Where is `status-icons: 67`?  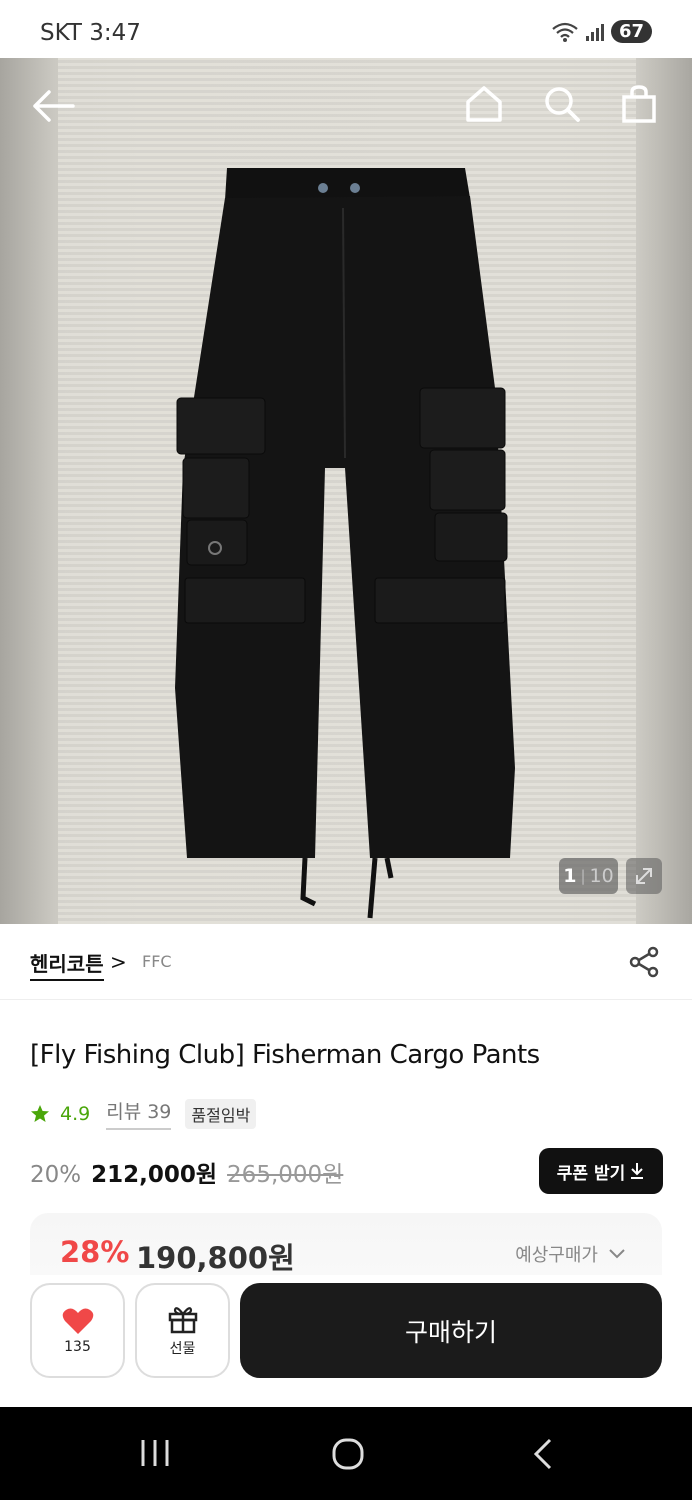
status-icons: 67 is located at coordinates (601, 31).